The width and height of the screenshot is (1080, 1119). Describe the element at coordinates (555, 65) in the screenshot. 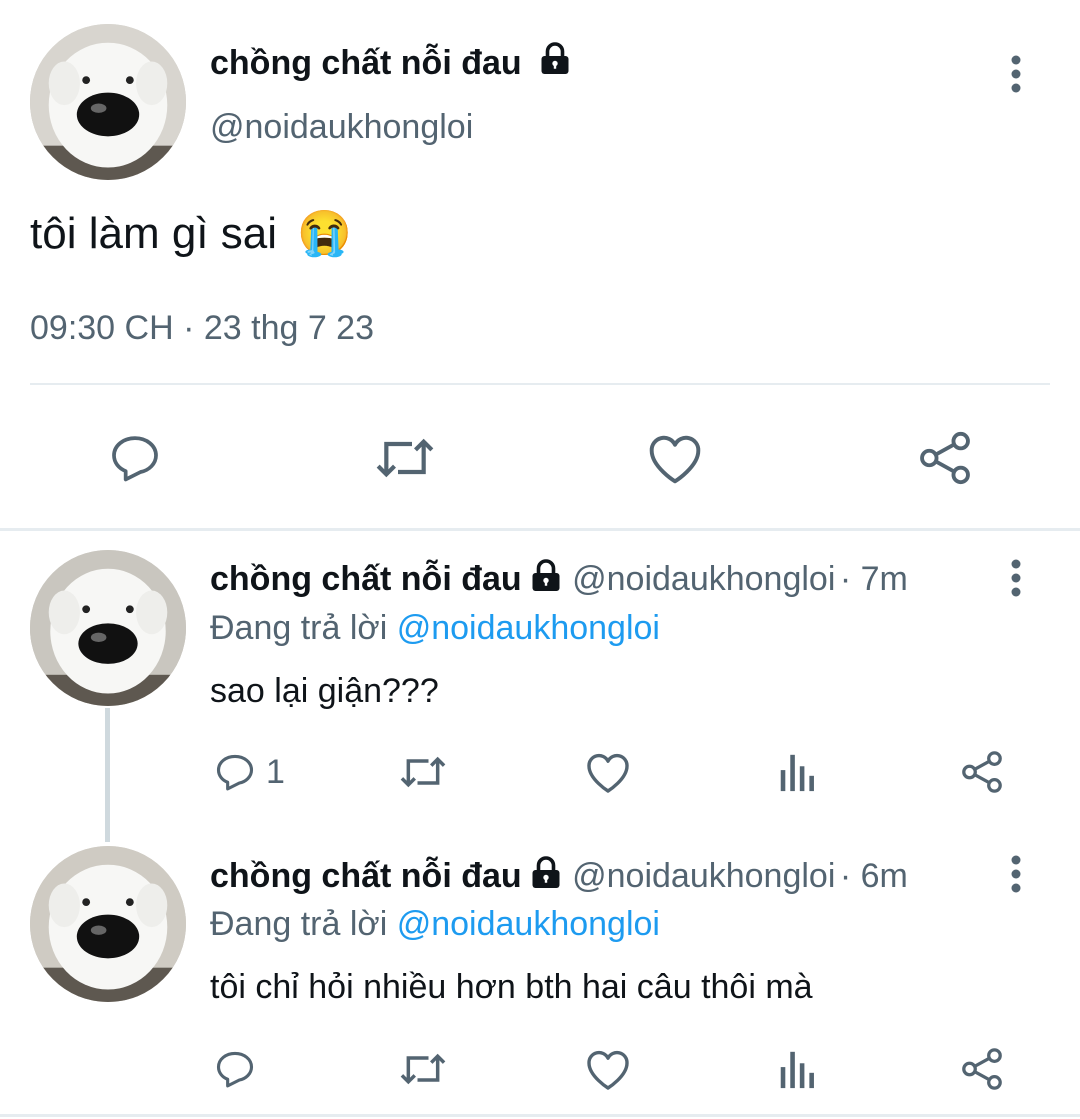

I see `lock-icon` at that location.